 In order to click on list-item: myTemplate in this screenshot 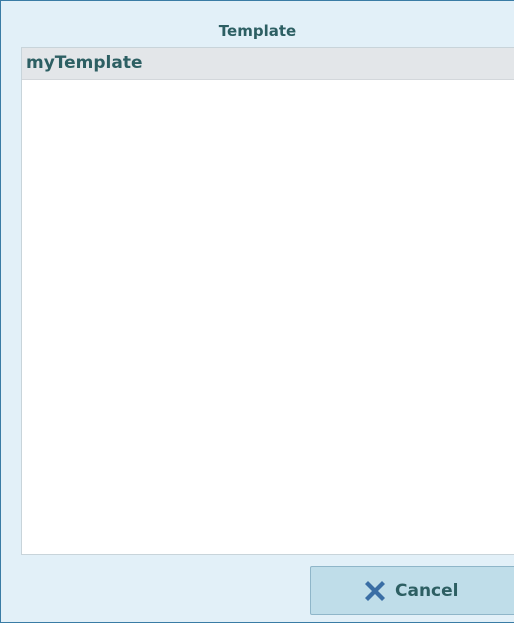, I will do `click(268, 64)`.